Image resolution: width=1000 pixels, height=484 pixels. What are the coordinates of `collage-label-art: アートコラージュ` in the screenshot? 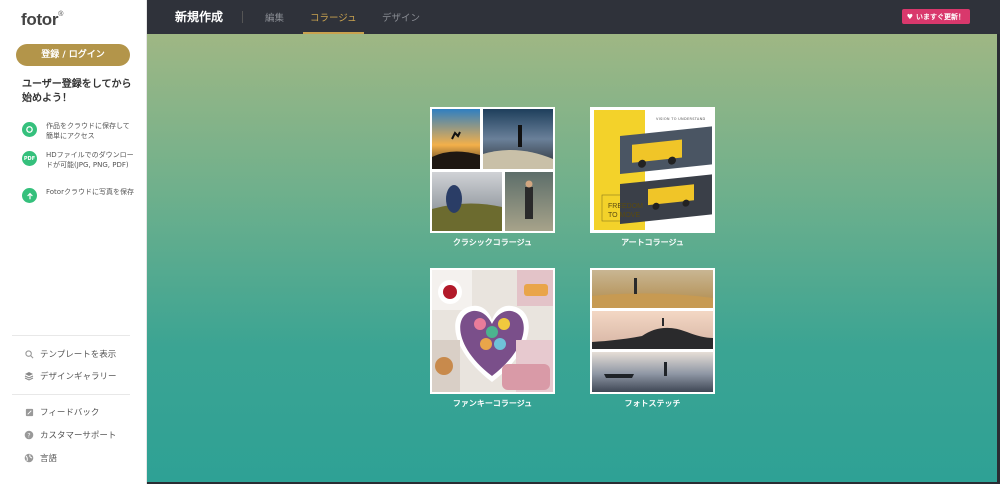 It's located at (652, 242).